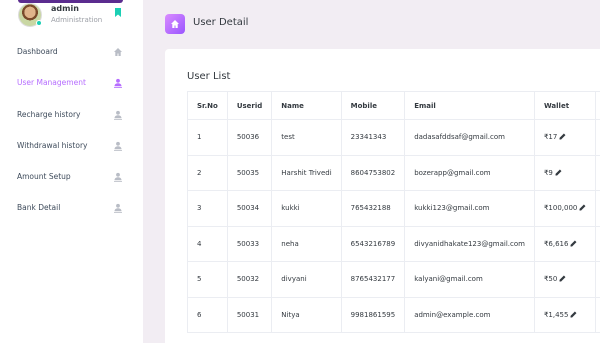 The height and width of the screenshot is (343, 600). What do you see at coordinates (373, 105) in the screenshot?
I see `column-header-mobile: Mobile` at bounding box center [373, 105].